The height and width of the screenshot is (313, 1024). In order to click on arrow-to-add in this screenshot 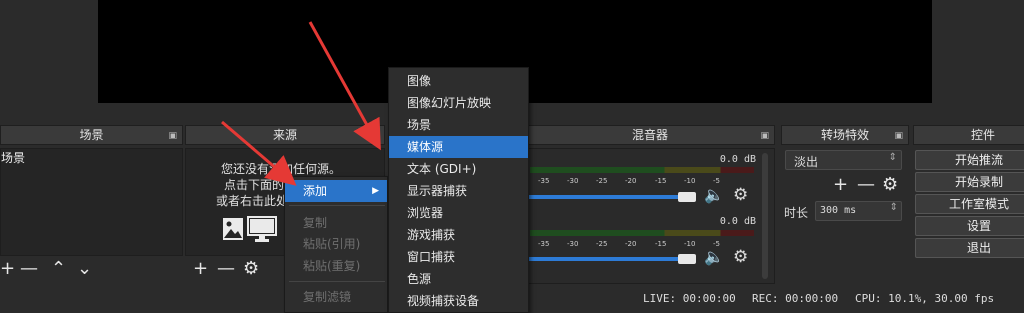, I will do `click(259, 153)`.